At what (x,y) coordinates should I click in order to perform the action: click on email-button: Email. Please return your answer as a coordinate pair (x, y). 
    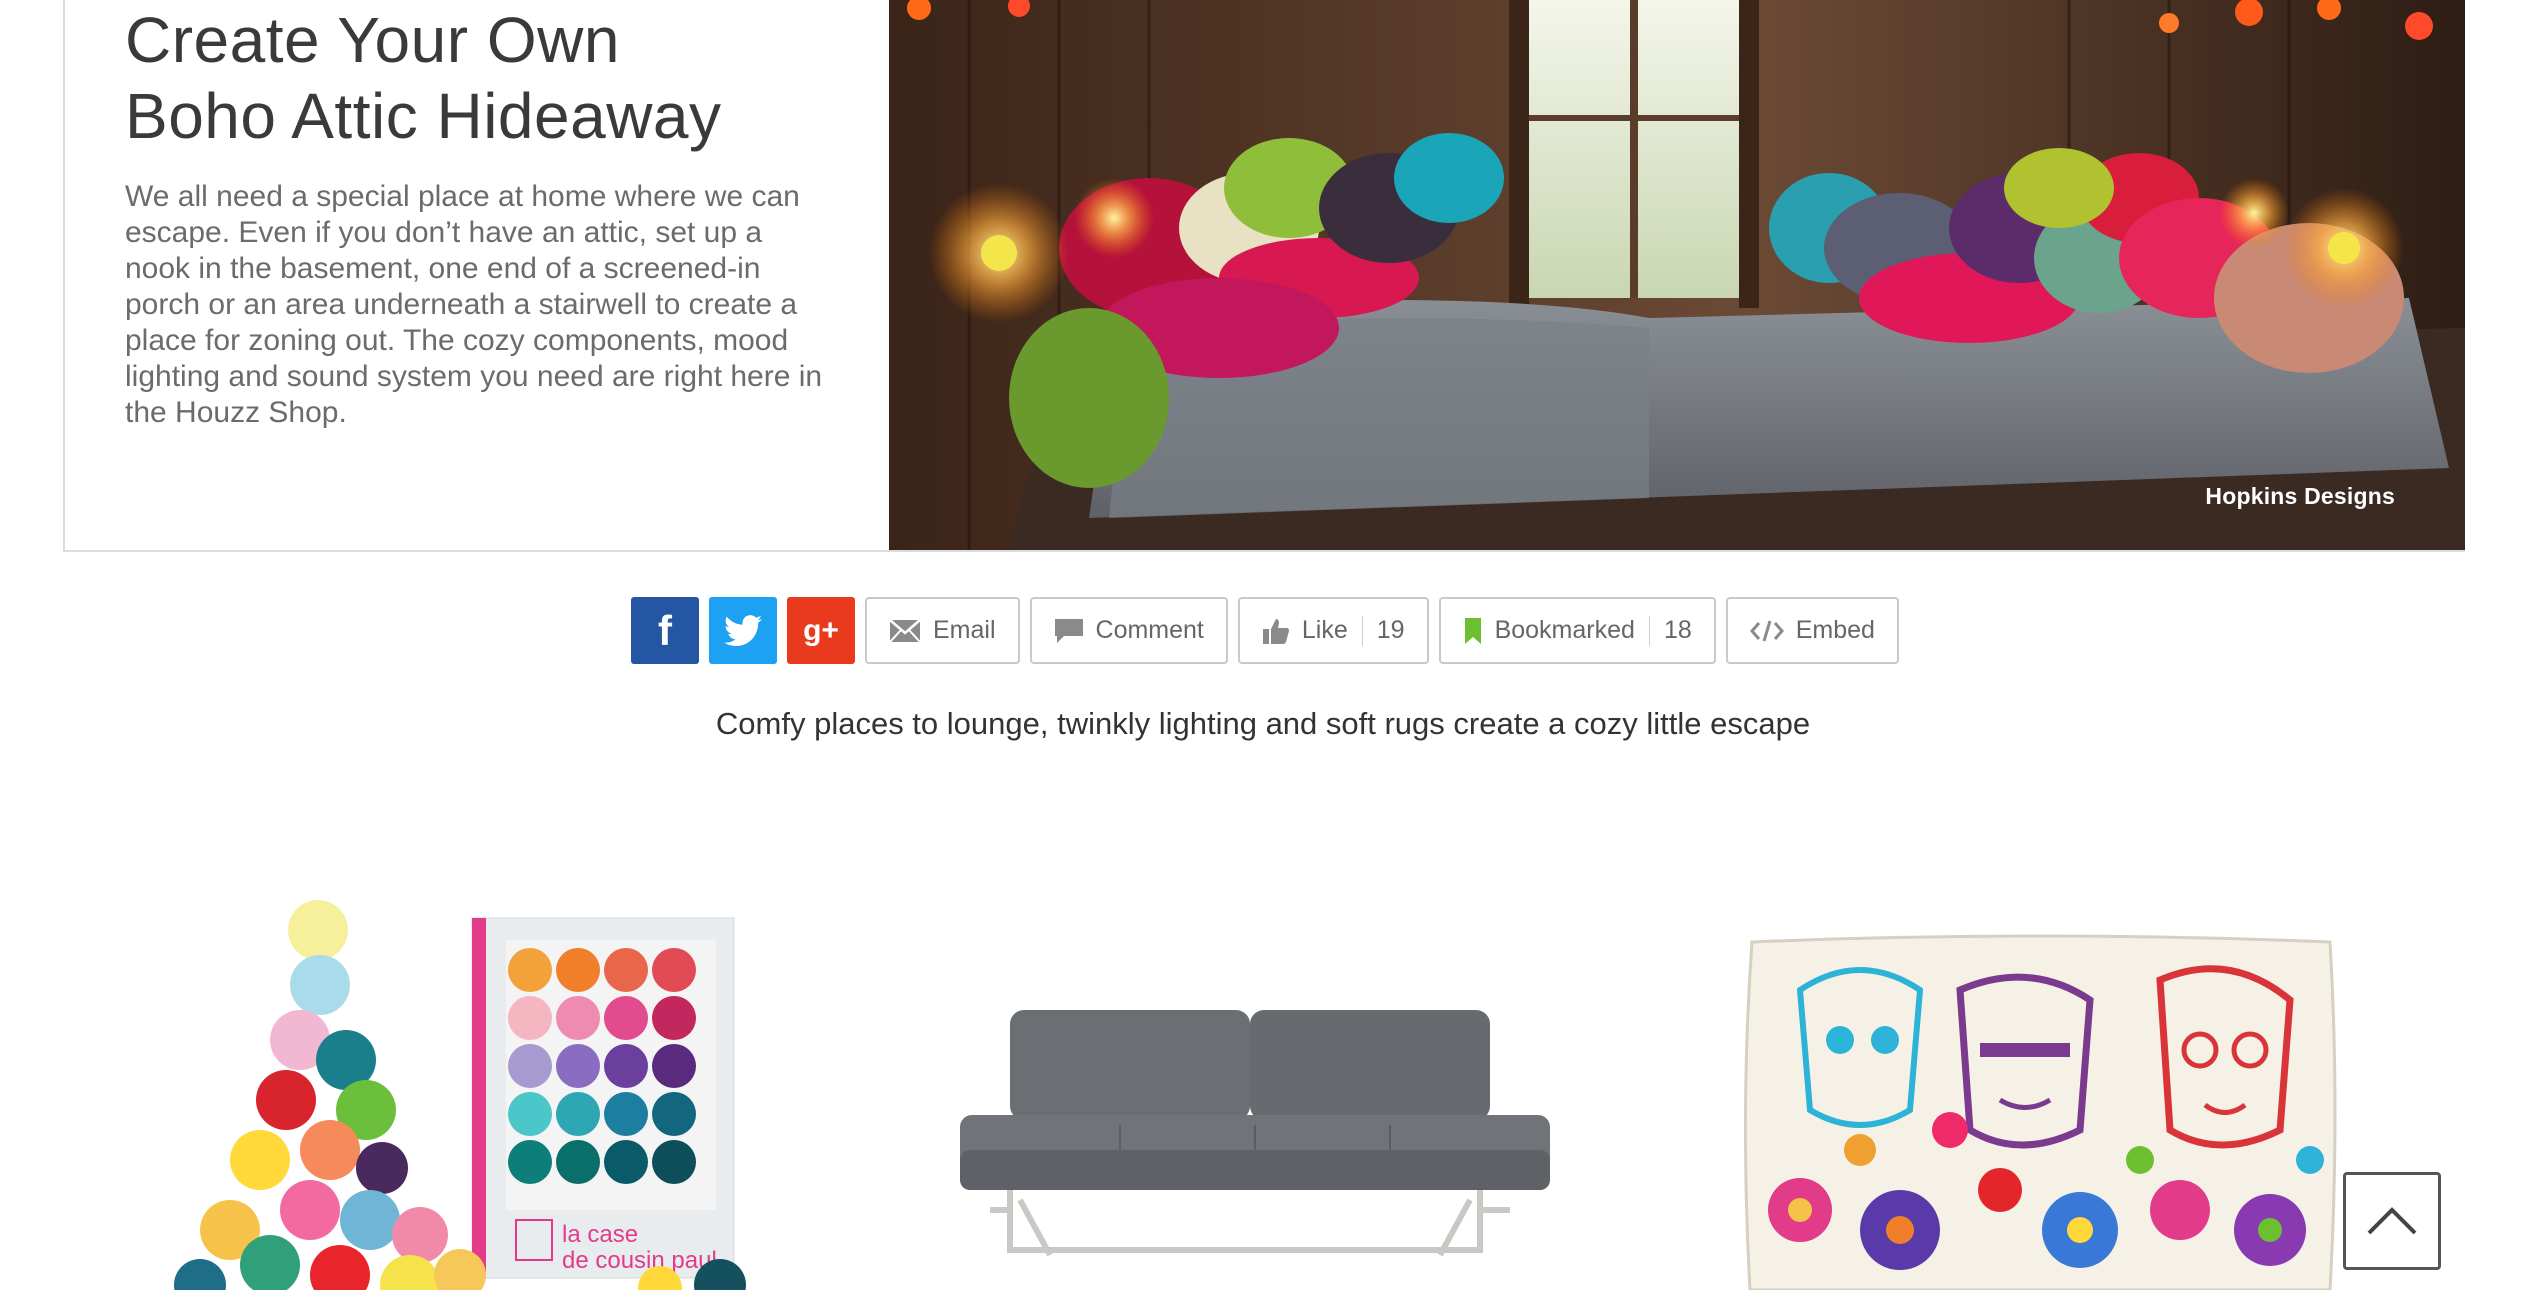
    Looking at the image, I should click on (942, 630).